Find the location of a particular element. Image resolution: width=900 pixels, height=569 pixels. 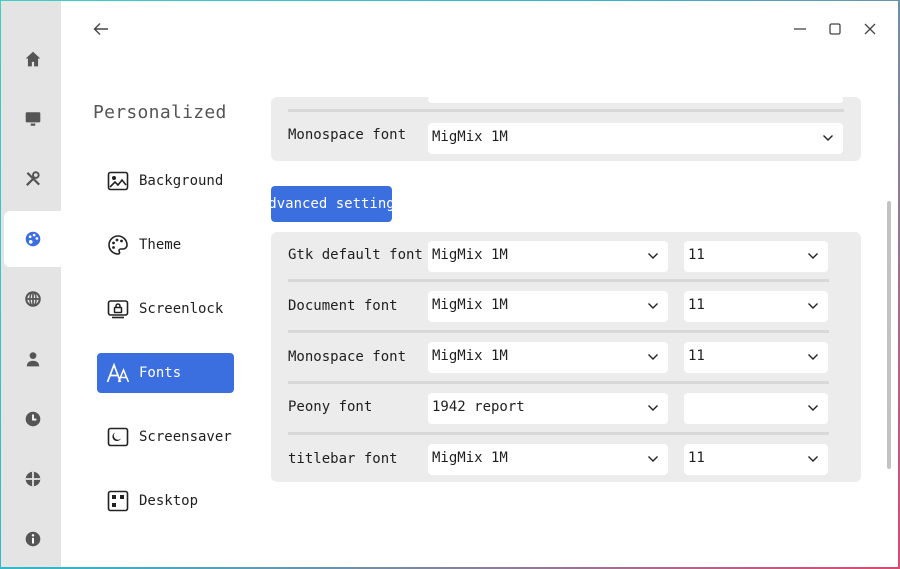

peony-font-row: Peony font 1942 report is located at coordinates (566, 410).